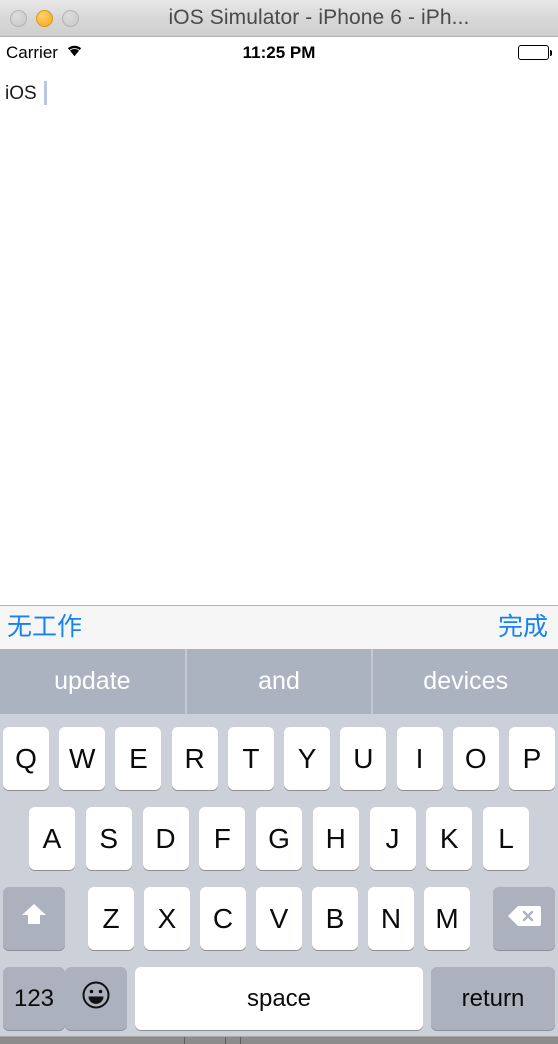  Describe the element at coordinates (45, 93) in the screenshot. I see `text-cursor` at that location.